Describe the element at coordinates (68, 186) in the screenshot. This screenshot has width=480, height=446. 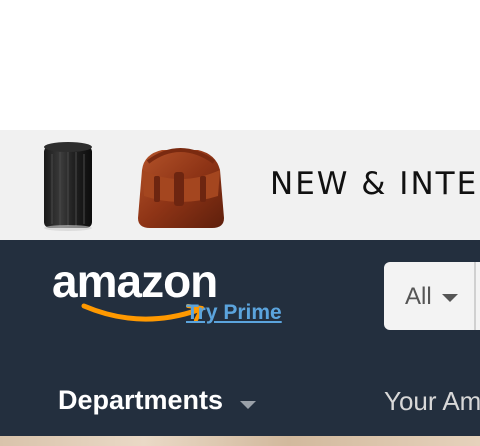
I see `cylindrical-speaker-product-image` at that location.